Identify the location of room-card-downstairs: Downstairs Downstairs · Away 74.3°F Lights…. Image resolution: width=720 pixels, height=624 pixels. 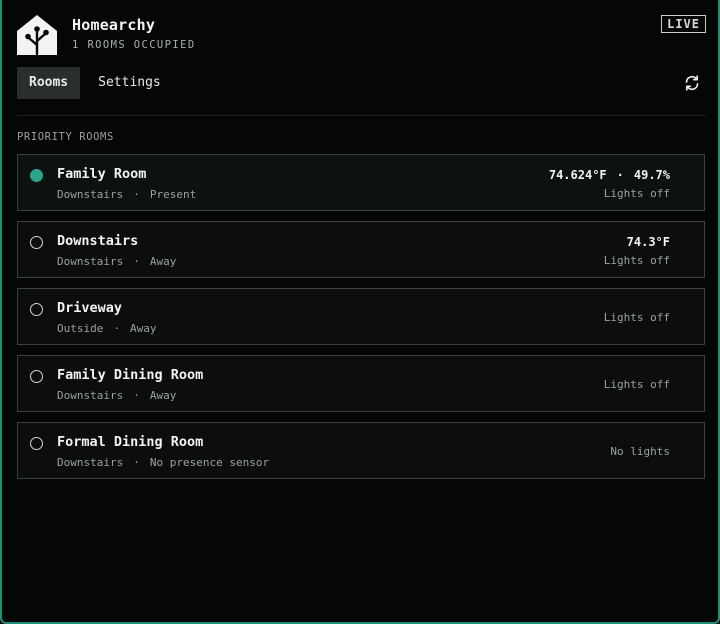
(361, 249).